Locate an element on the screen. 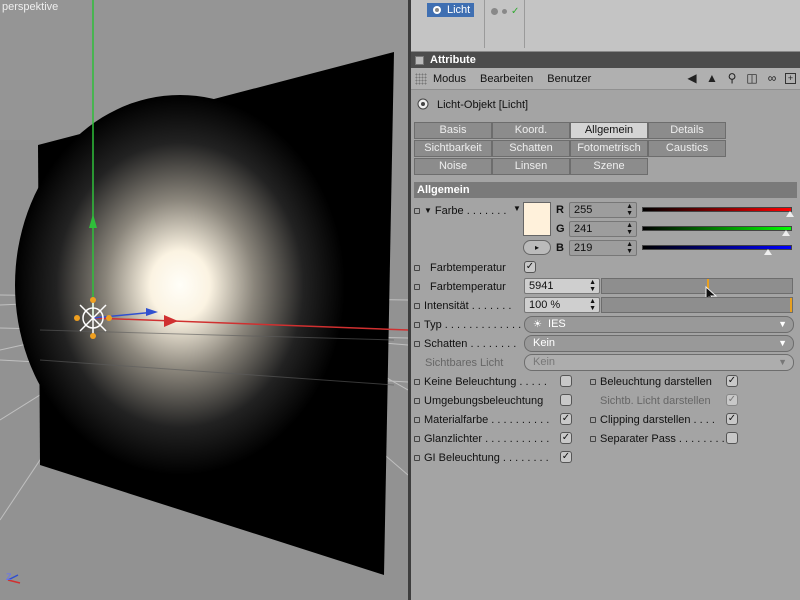  expand-arrow-icon: ▼ is located at coordinates (428, 210).